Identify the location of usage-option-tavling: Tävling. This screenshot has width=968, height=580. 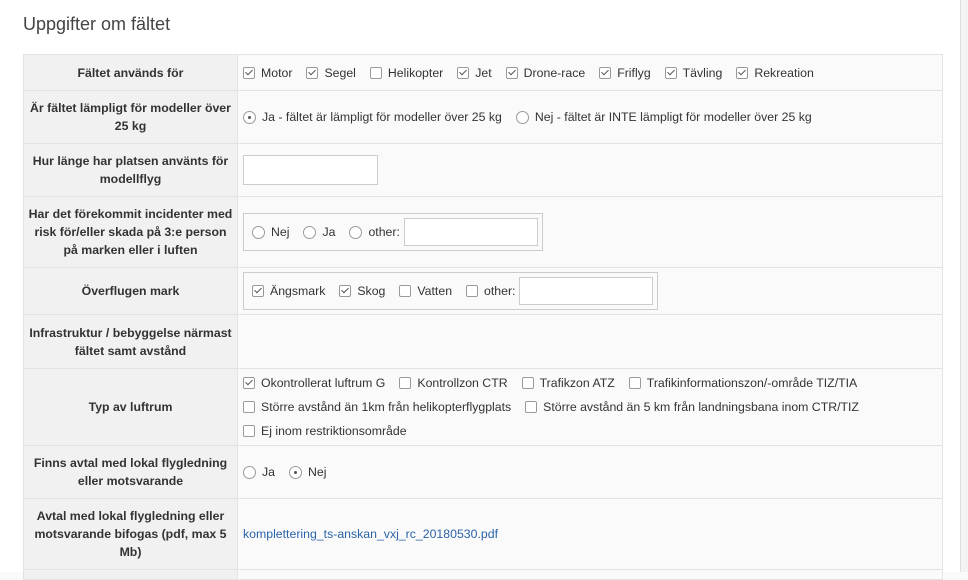
(693, 72).